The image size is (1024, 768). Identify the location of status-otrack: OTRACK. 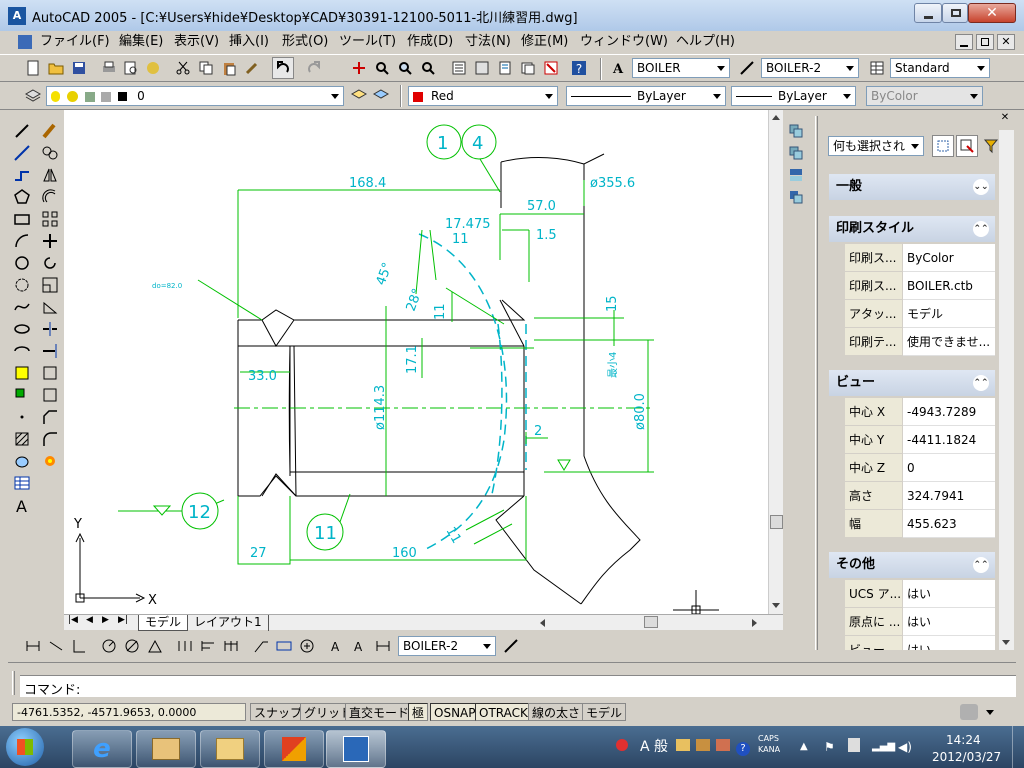
(503, 712).